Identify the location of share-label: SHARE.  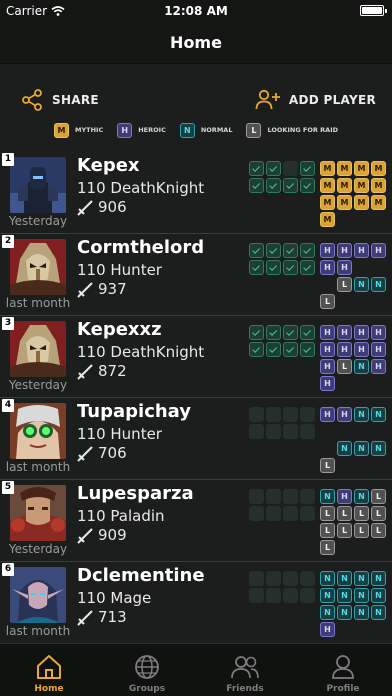
(75, 100).